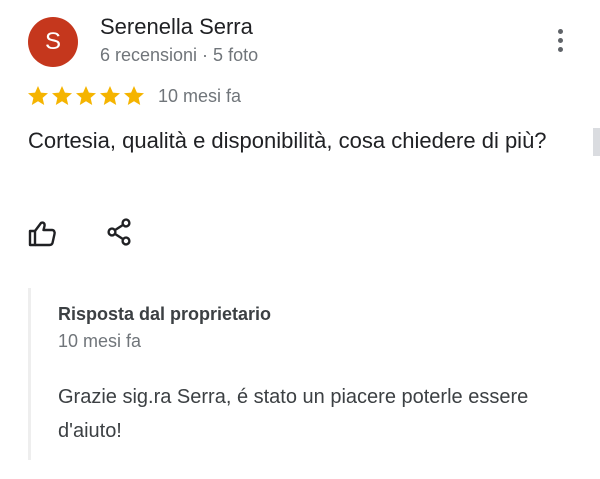 The image size is (600, 479). Describe the element at coordinates (560, 31) in the screenshot. I see `more-vert-icon` at that location.